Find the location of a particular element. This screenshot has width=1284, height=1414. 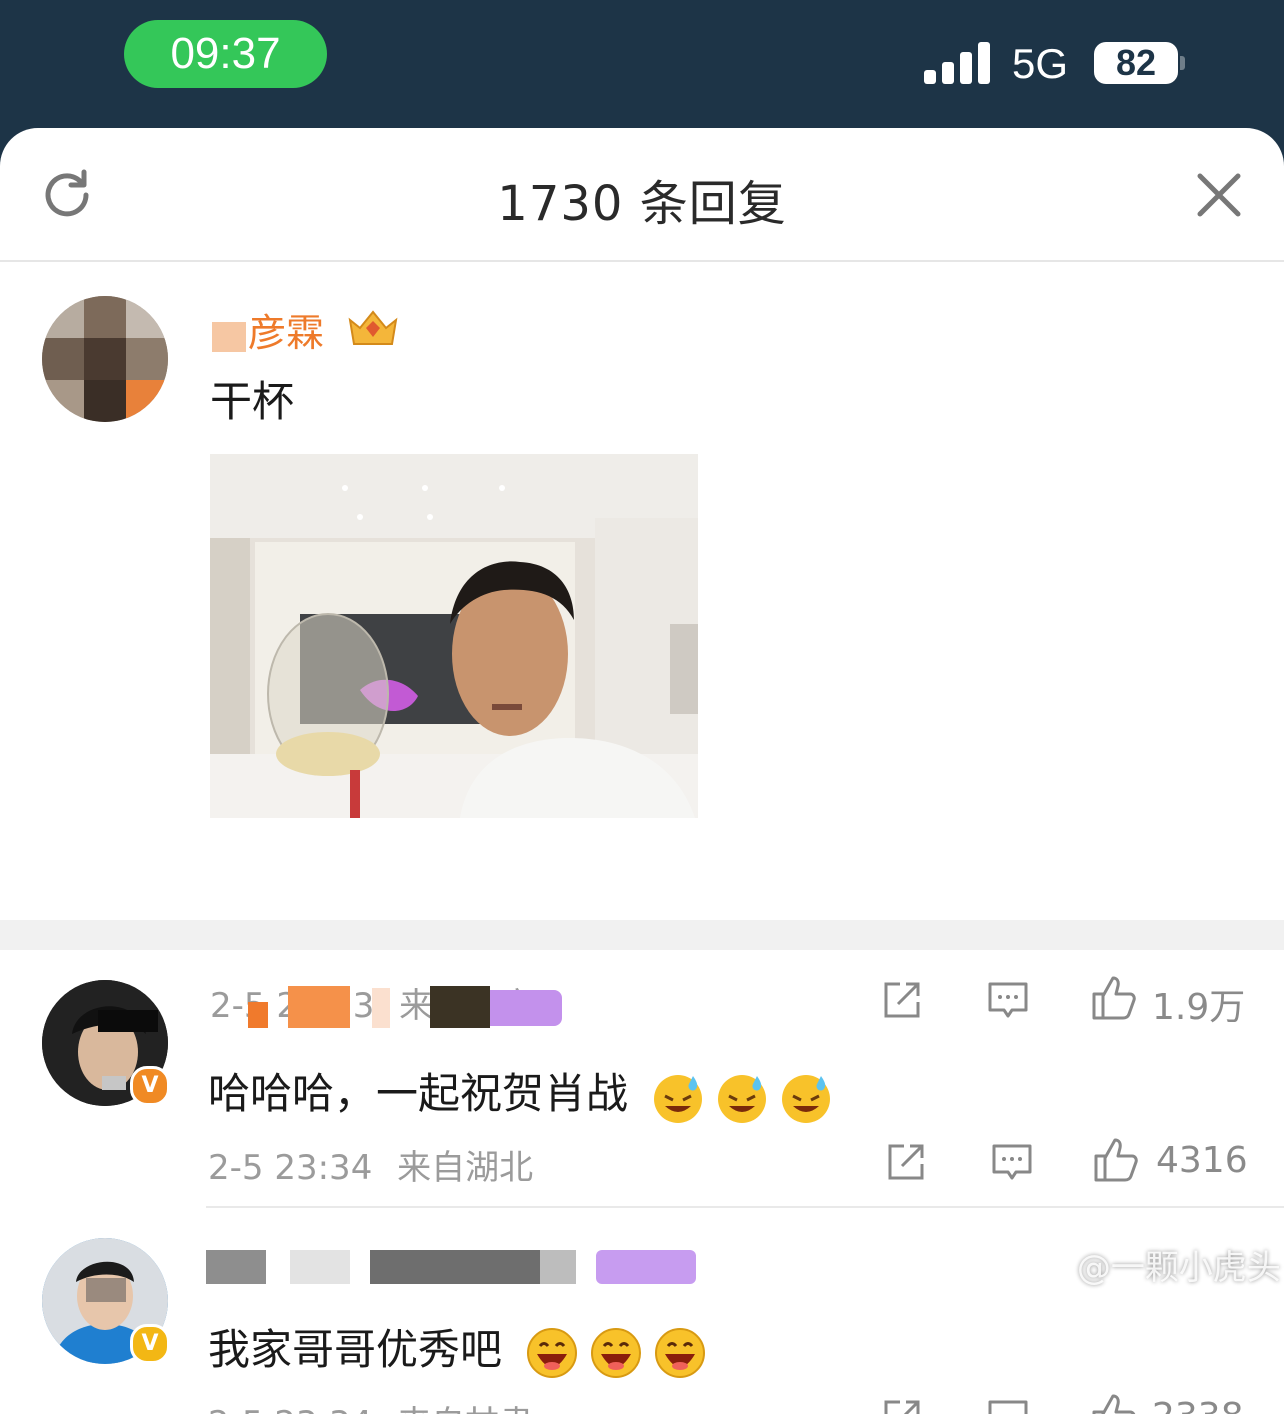

close-icon is located at coordinates (1219, 195).